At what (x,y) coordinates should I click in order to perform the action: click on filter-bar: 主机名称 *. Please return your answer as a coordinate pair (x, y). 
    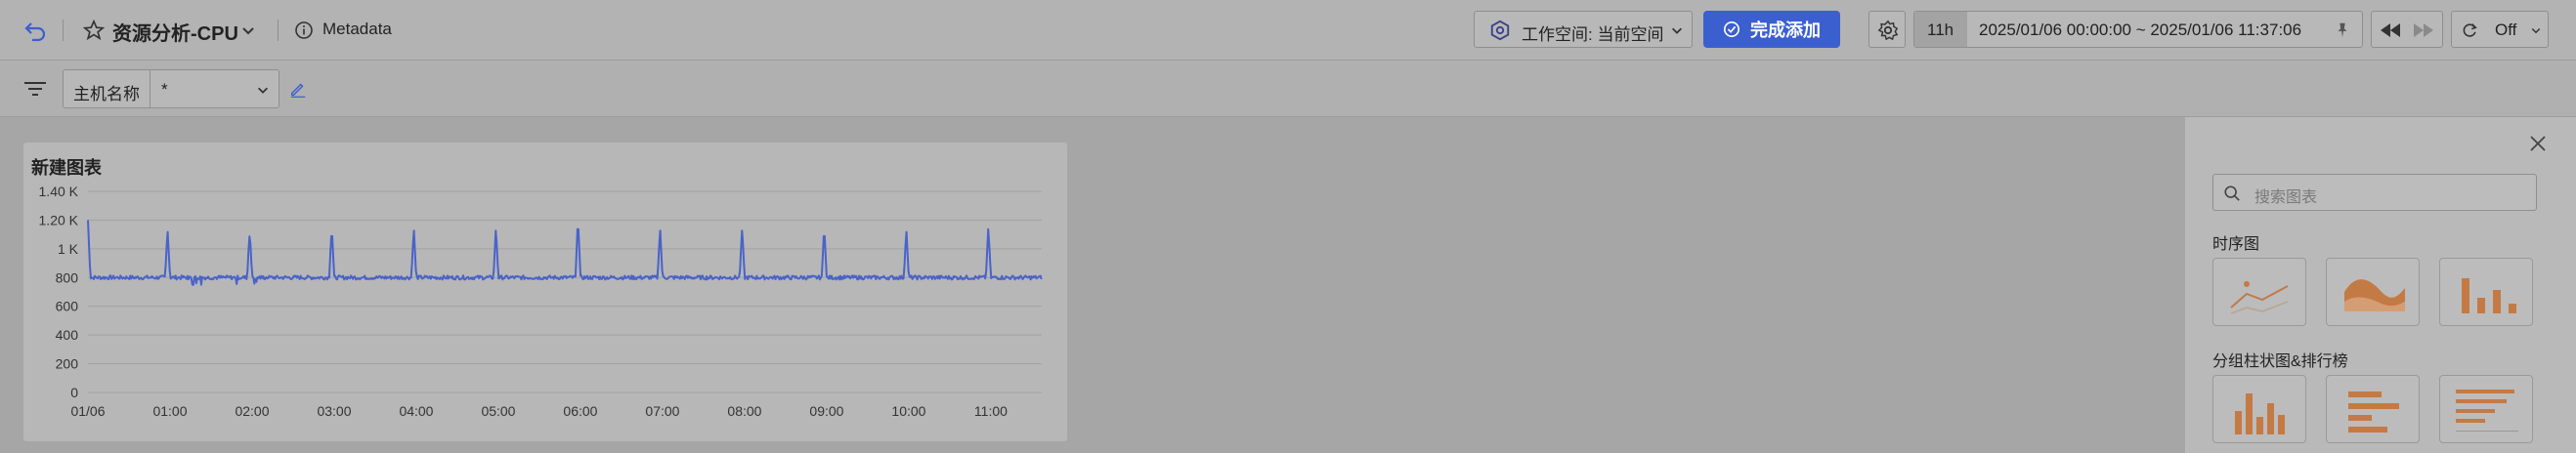
    Looking at the image, I should click on (1288, 89).